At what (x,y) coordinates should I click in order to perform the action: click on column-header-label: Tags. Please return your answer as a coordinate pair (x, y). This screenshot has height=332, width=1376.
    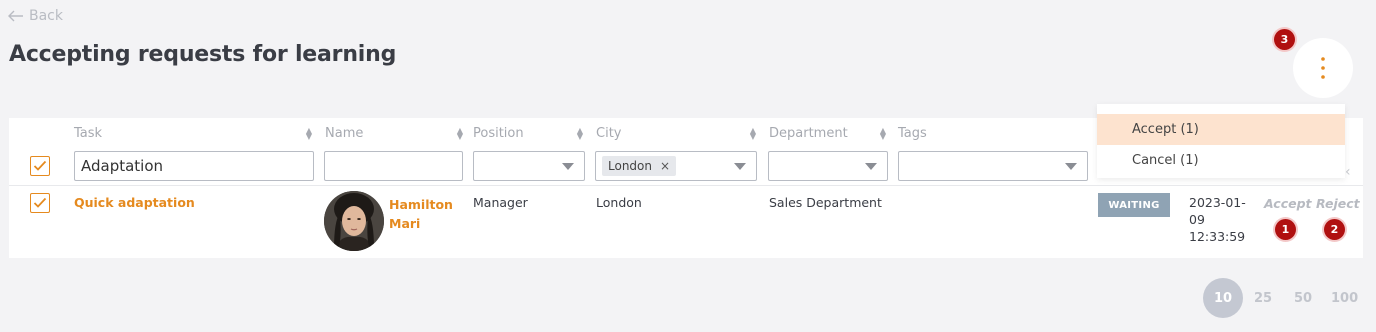
    Looking at the image, I should click on (912, 133).